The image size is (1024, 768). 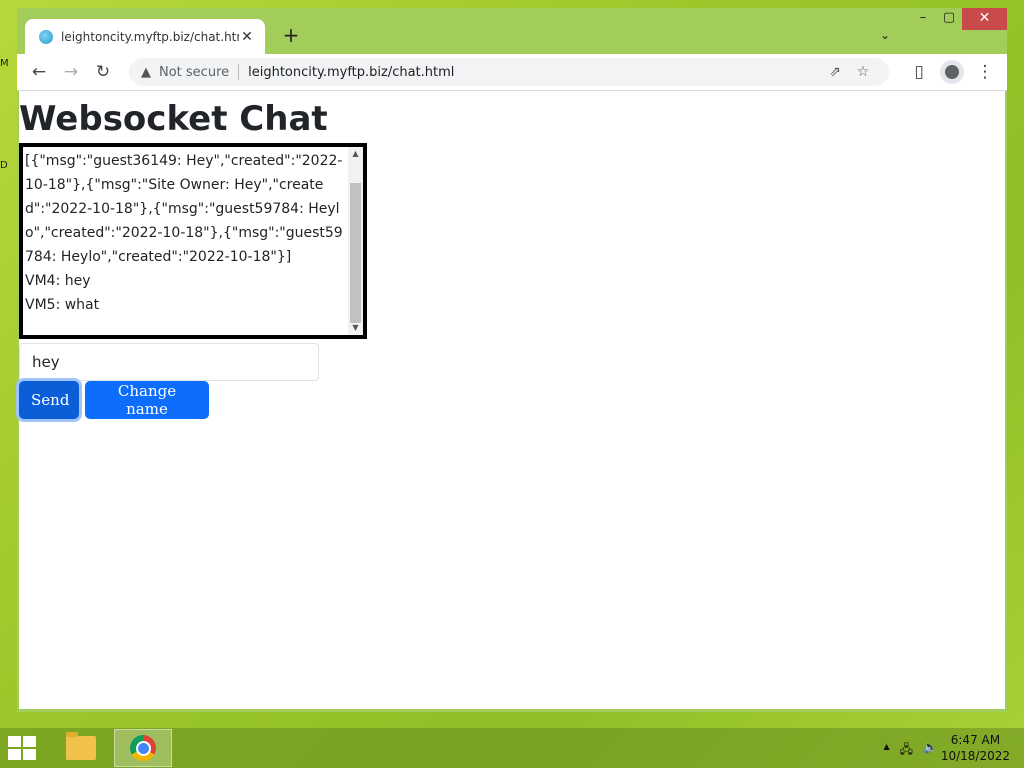 I want to click on minimize-button: –, so click(x=923, y=19).